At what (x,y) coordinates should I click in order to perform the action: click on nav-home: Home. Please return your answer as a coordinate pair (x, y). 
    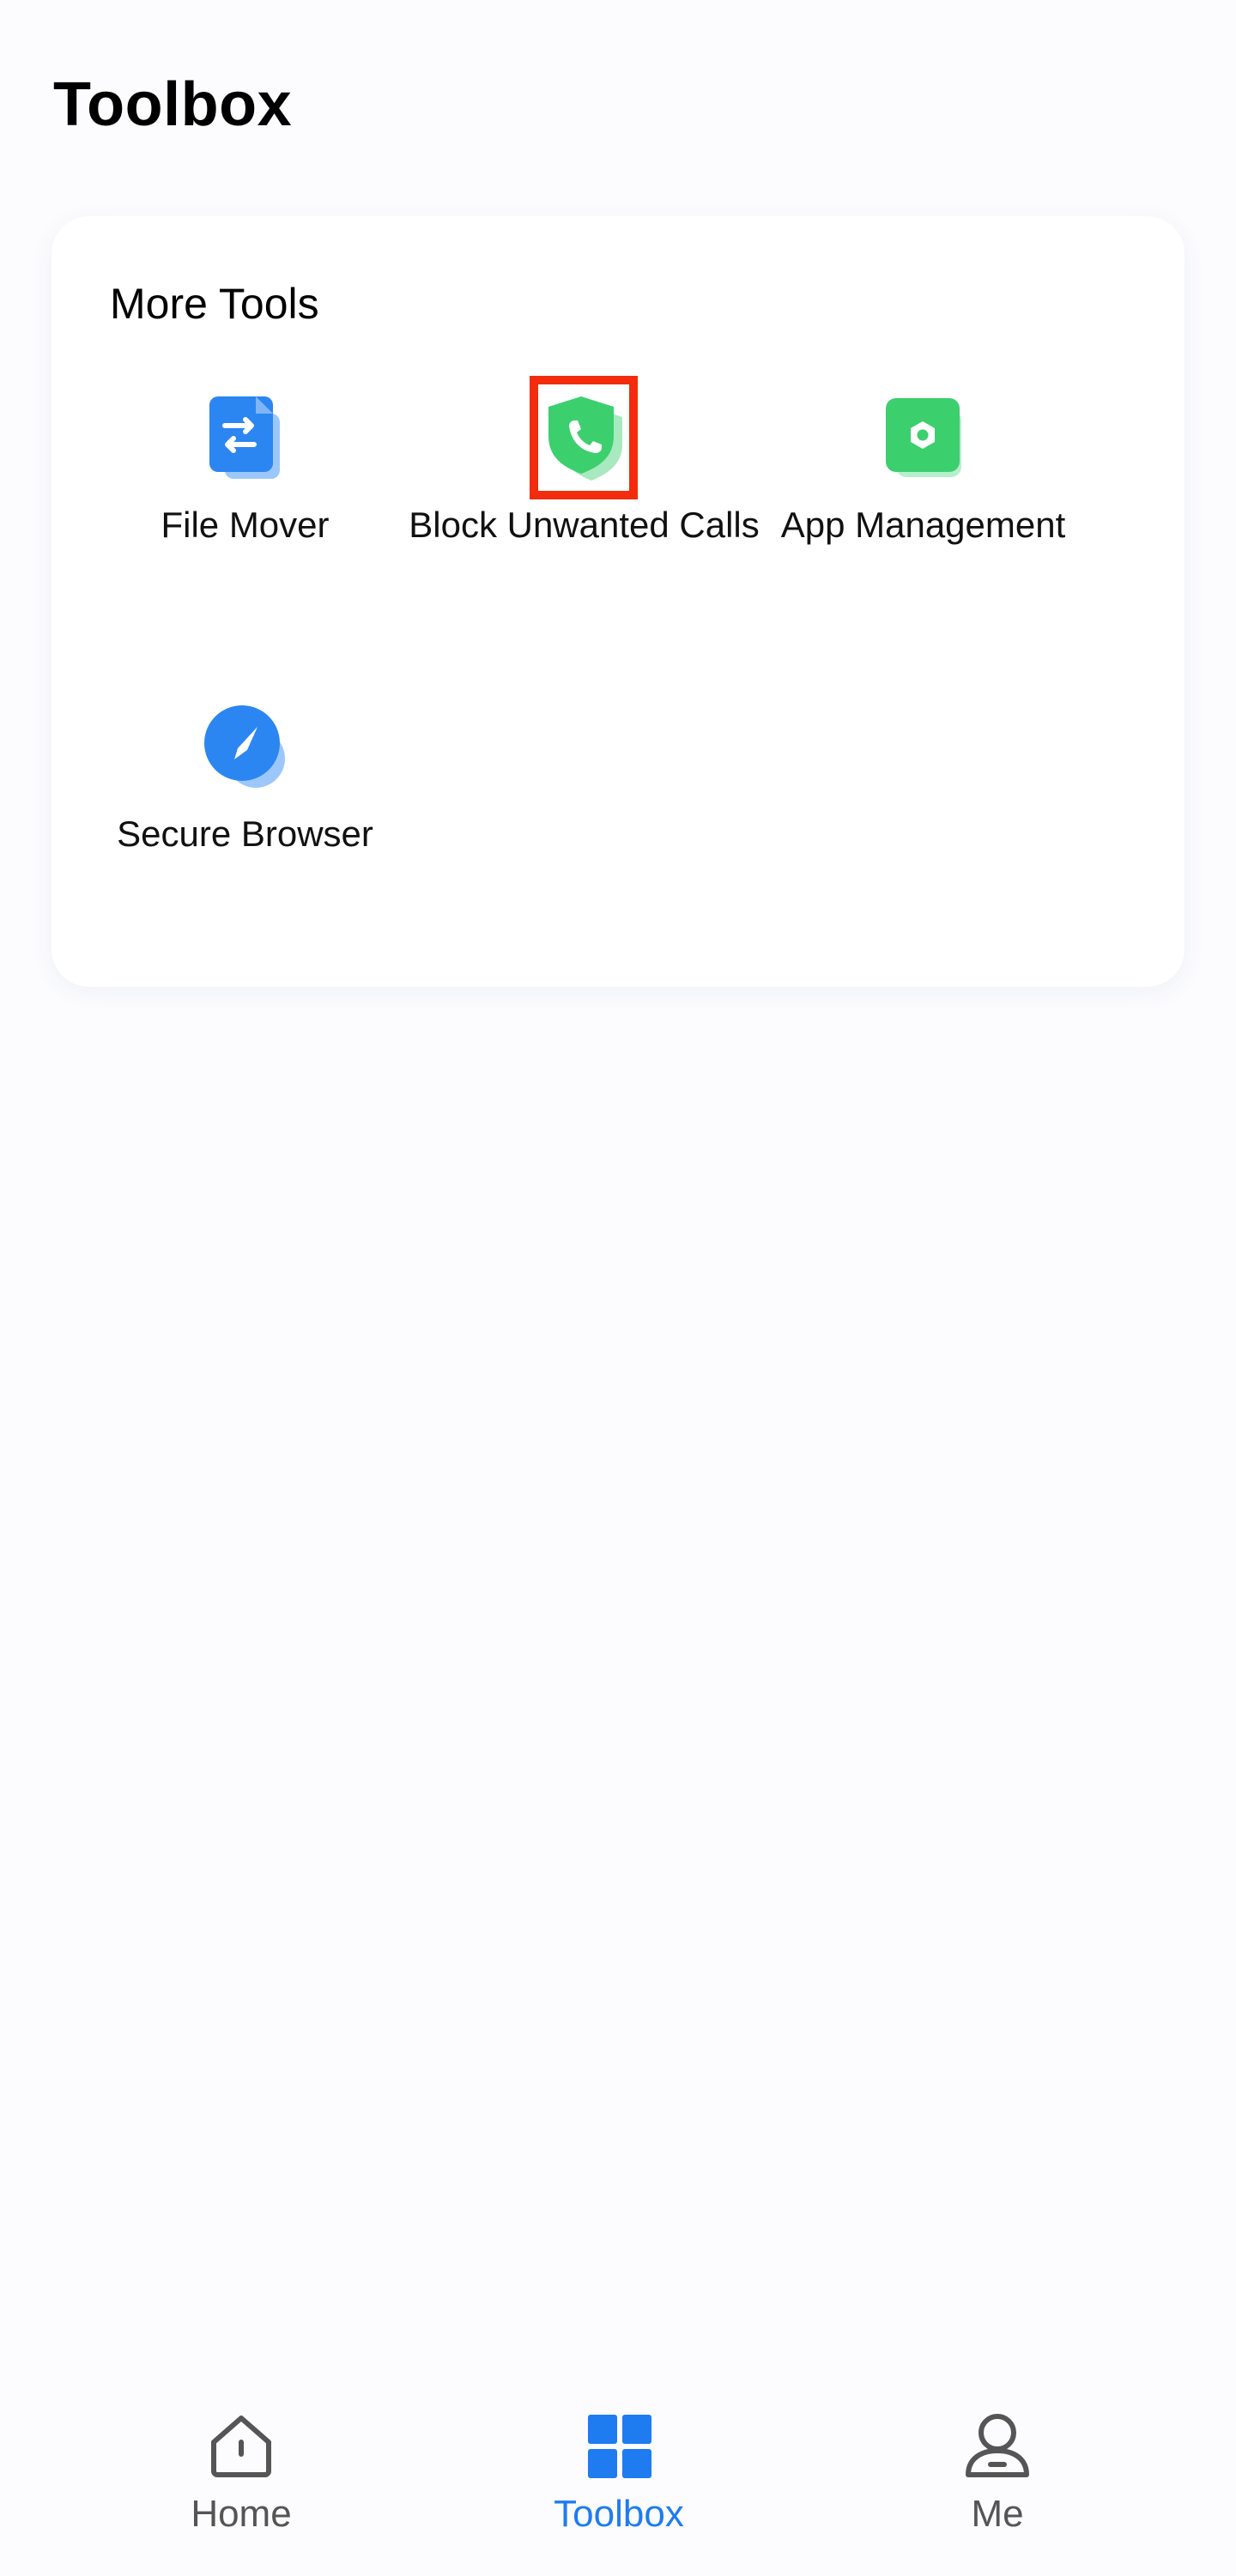
    Looking at the image, I should click on (241, 2484).